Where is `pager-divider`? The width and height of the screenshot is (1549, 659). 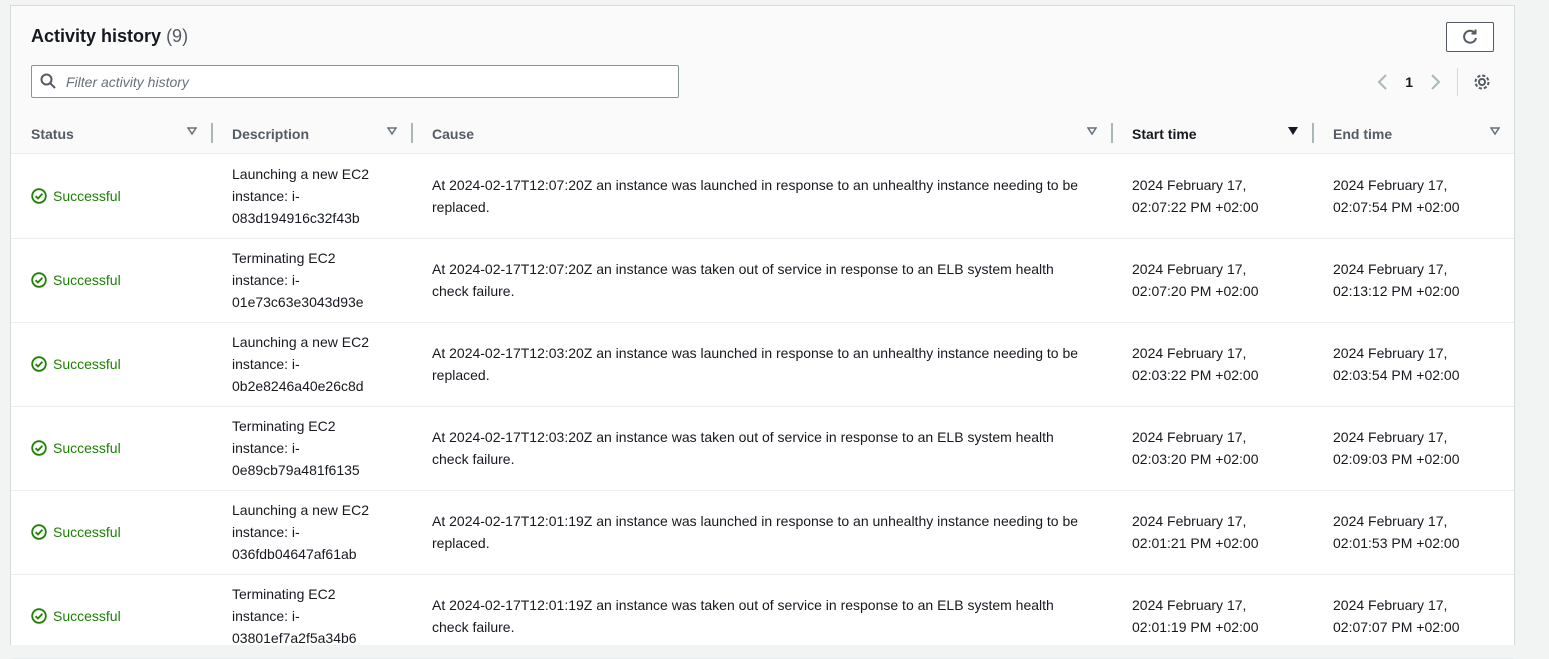
pager-divider is located at coordinates (1457, 82).